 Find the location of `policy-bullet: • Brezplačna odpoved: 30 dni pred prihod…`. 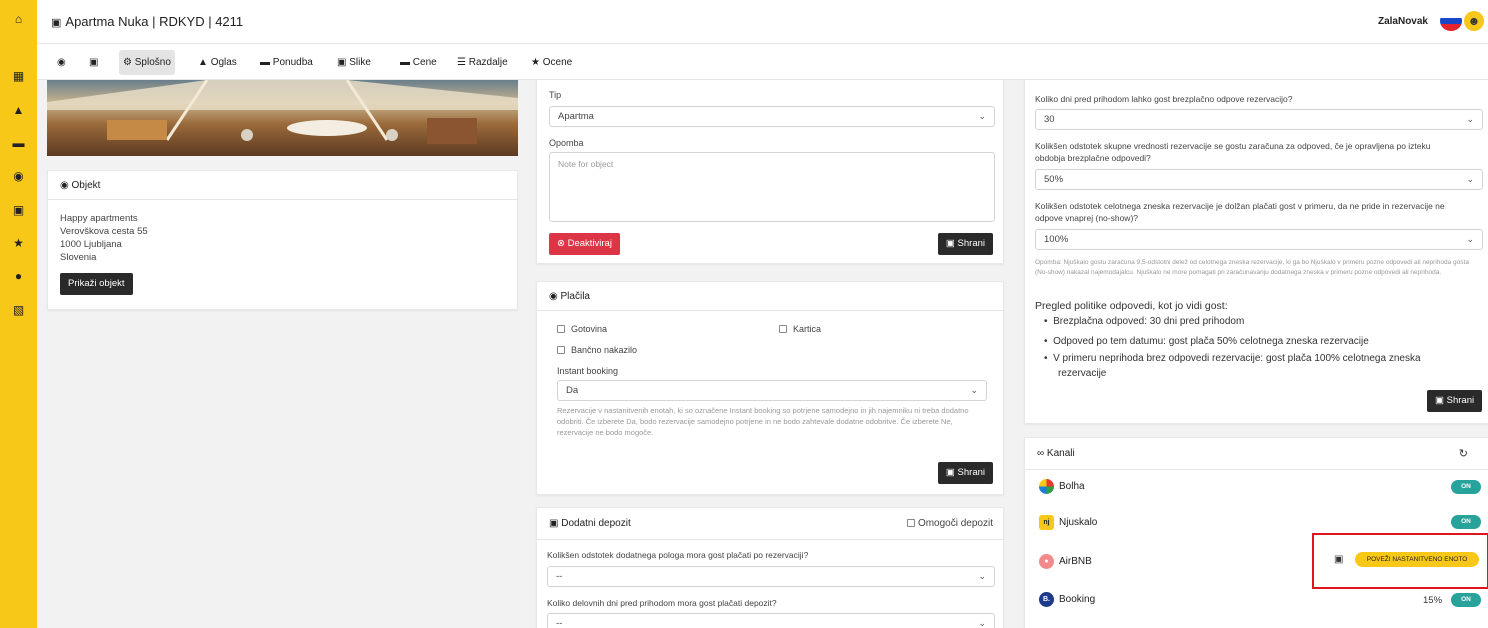

policy-bullet: • Brezplačna odpoved: 30 dni pred prihod… is located at coordinates (1144, 321).